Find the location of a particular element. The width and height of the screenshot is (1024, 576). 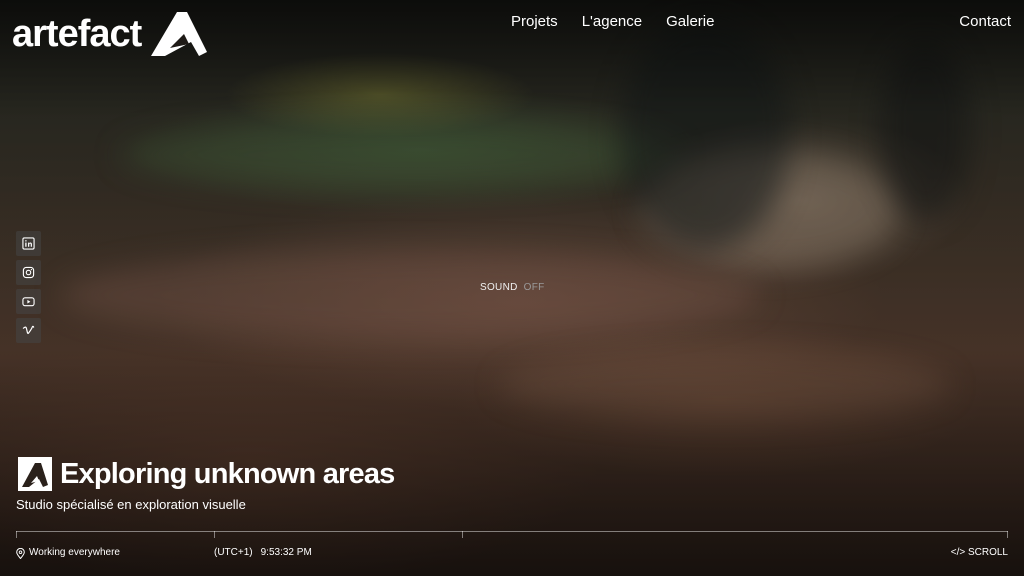

artefact-mark-icon is located at coordinates (35, 474).